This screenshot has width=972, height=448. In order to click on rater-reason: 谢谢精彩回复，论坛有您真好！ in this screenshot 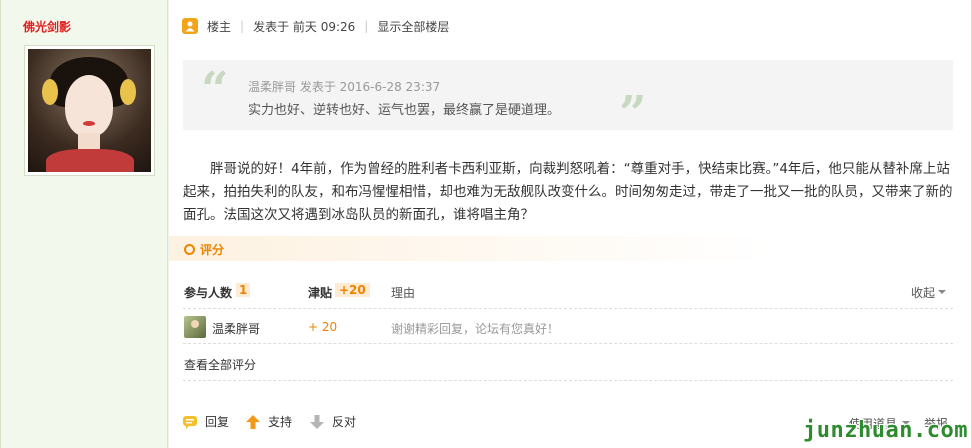, I will do `click(475, 329)`.